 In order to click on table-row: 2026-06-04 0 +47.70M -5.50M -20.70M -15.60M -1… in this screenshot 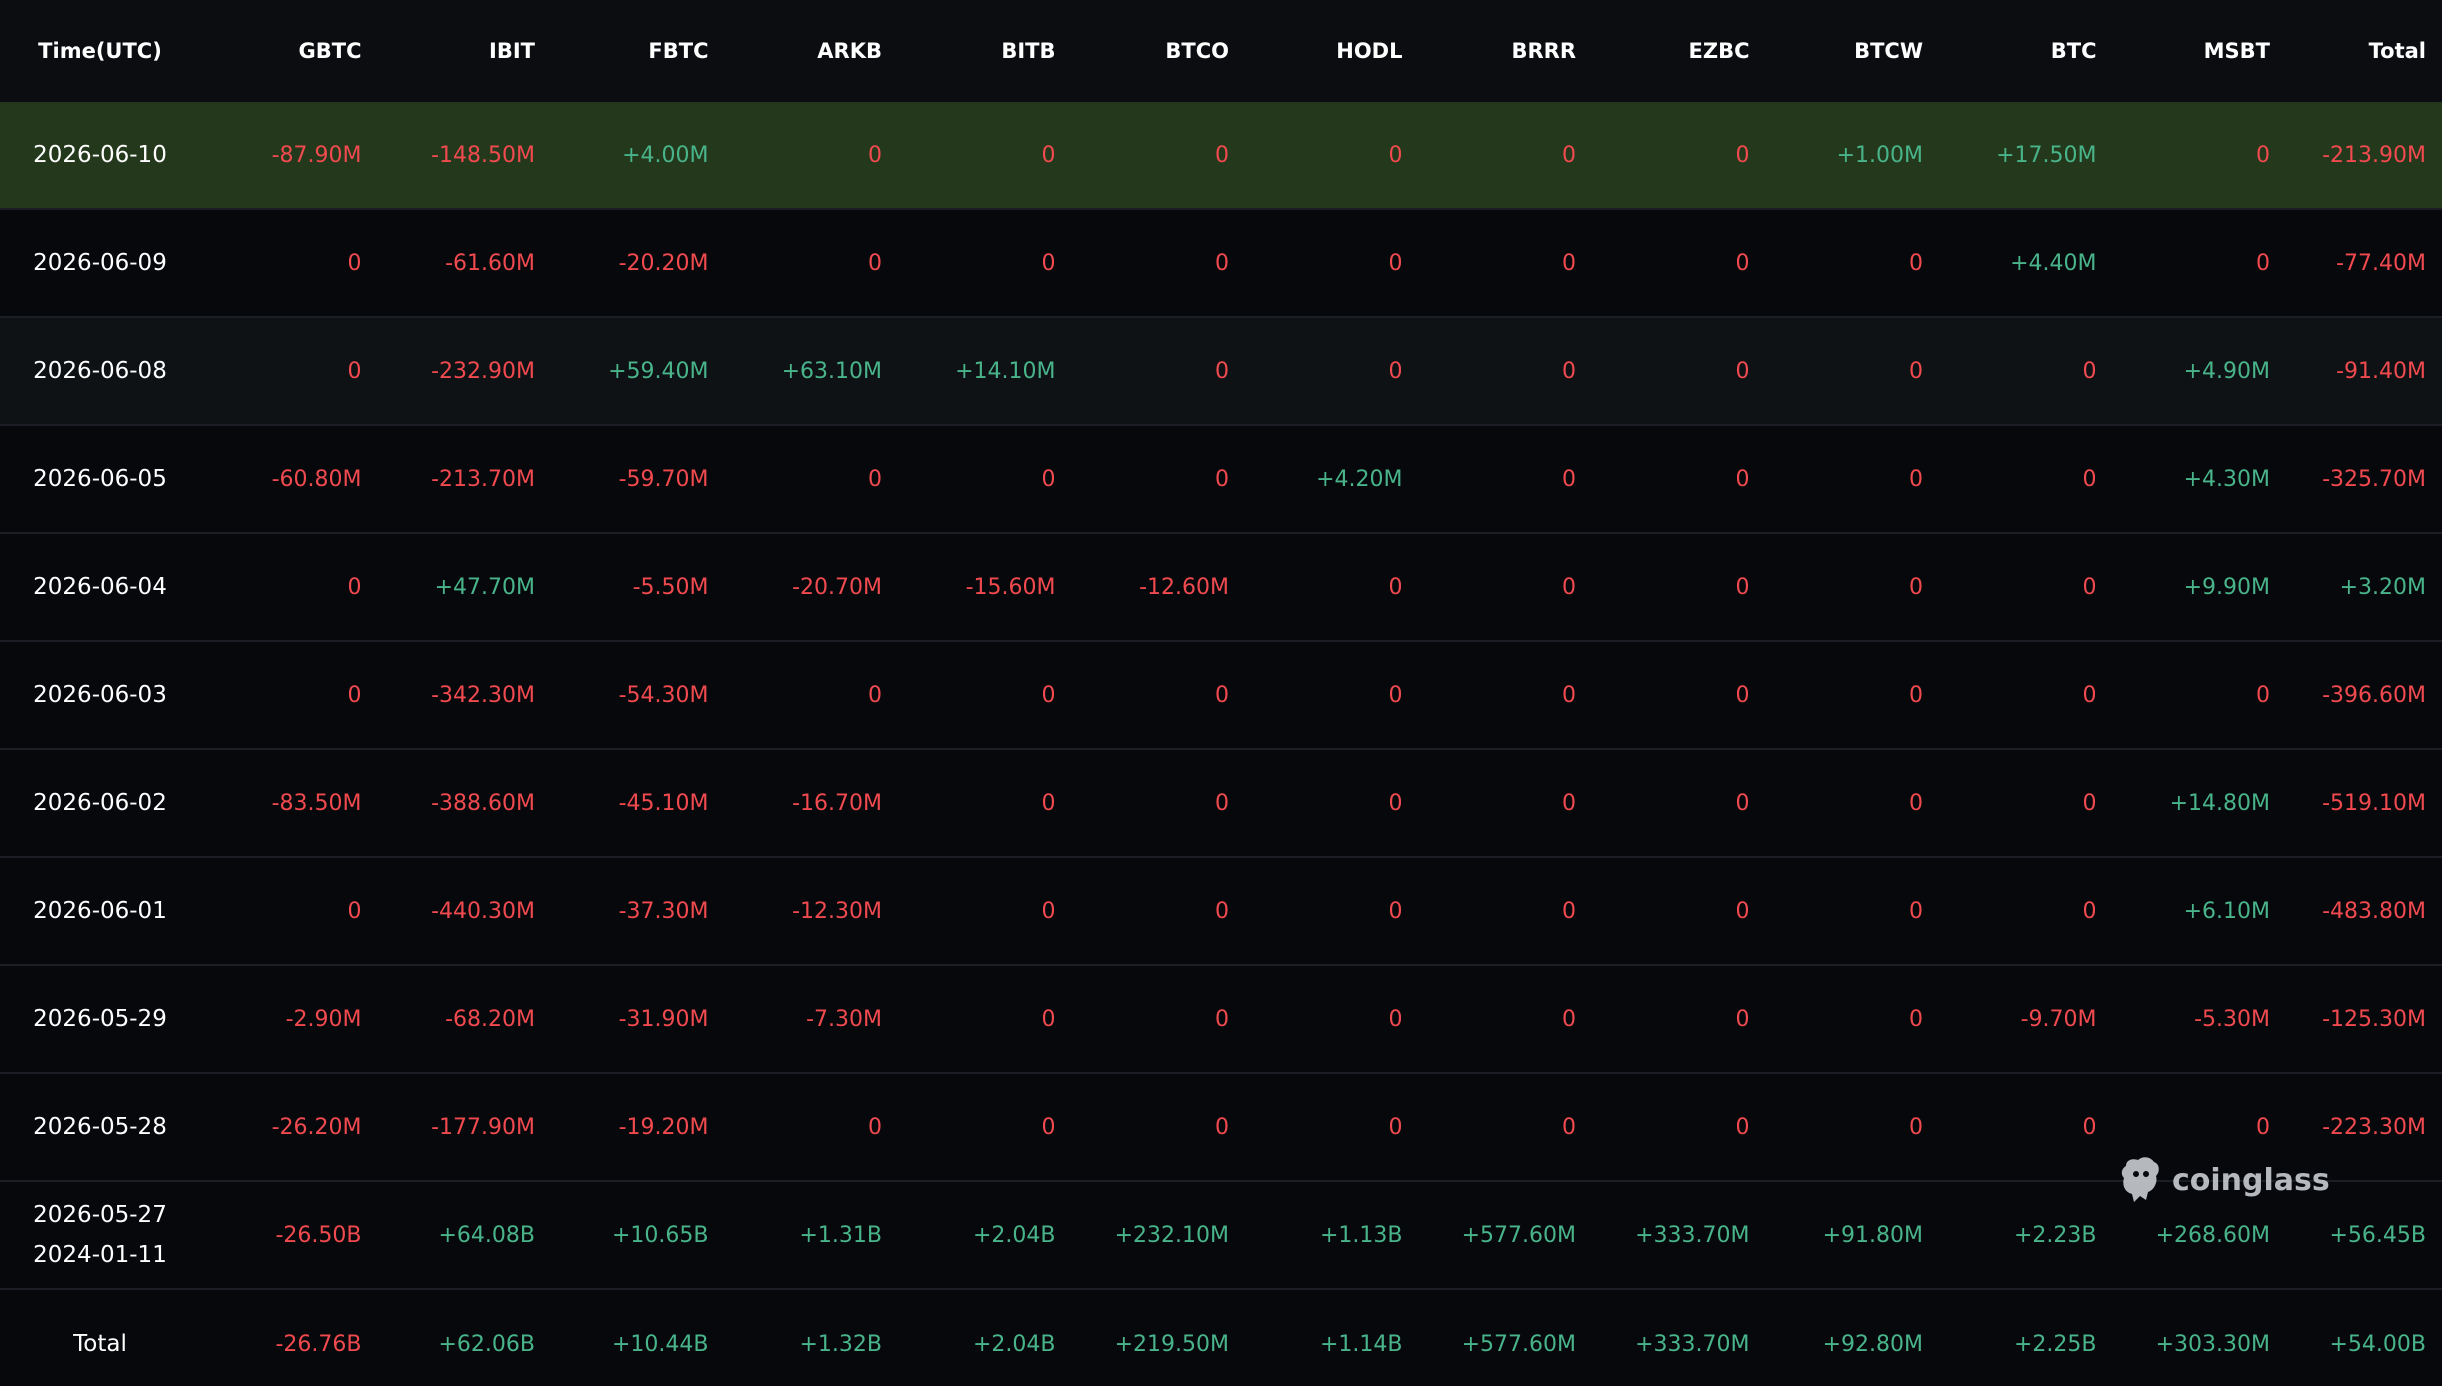, I will do `click(1221, 588)`.